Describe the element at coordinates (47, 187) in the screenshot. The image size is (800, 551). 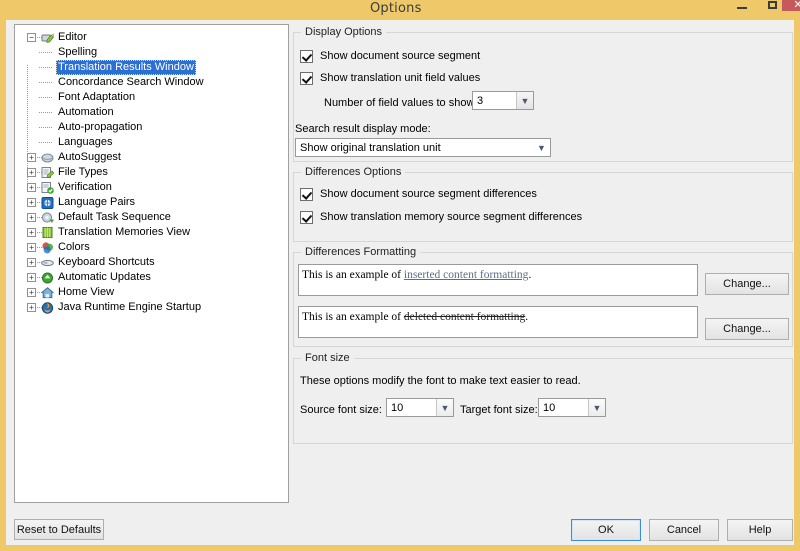
I see `verification-icon` at that location.